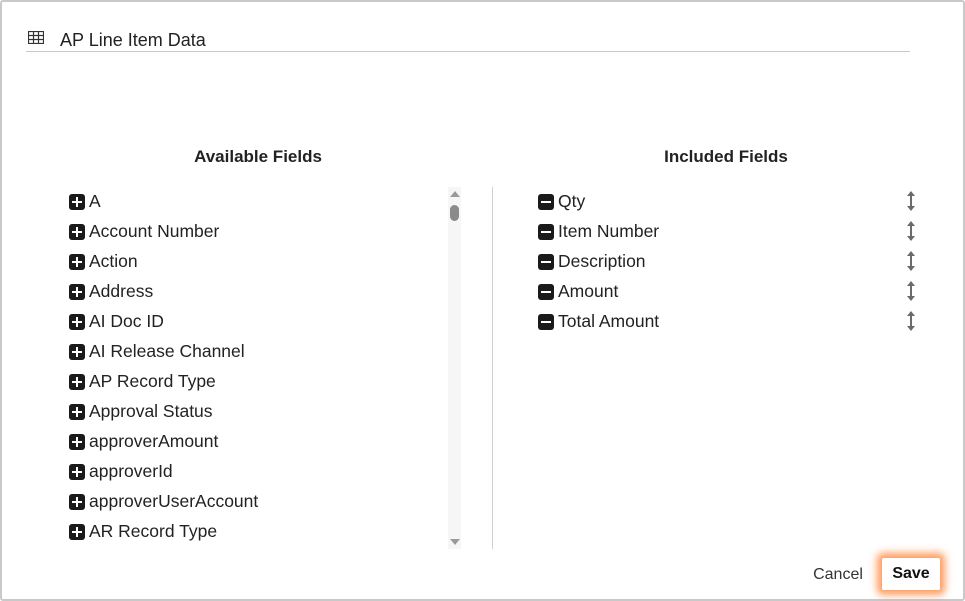 This screenshot has height=601, width=965. I want to click on included-fields-heading: Included Fields, so click(726, 156).